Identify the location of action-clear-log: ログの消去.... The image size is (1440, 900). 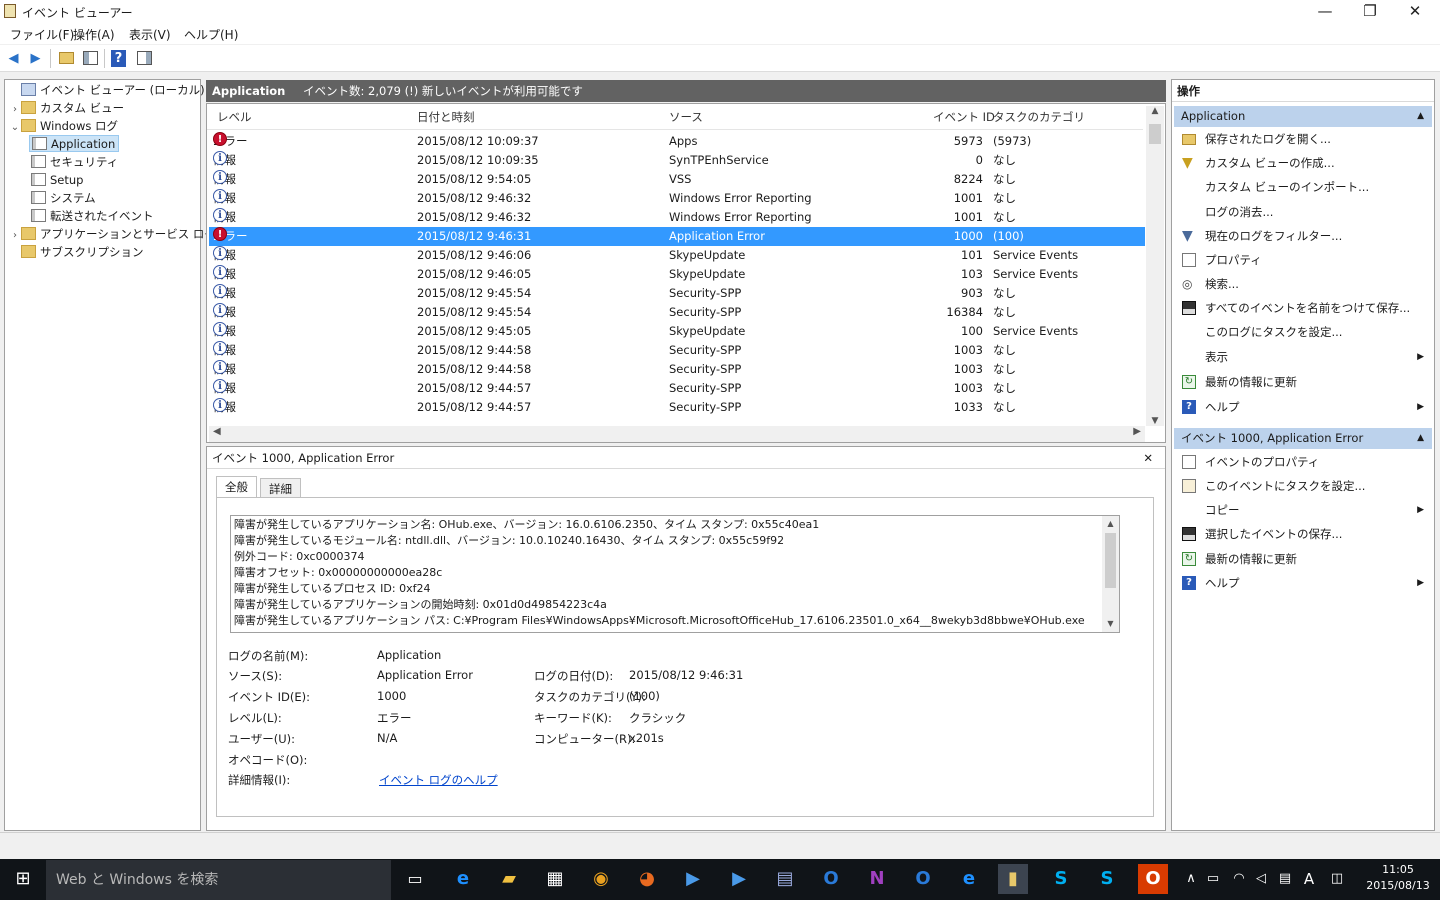
(1303, 212).